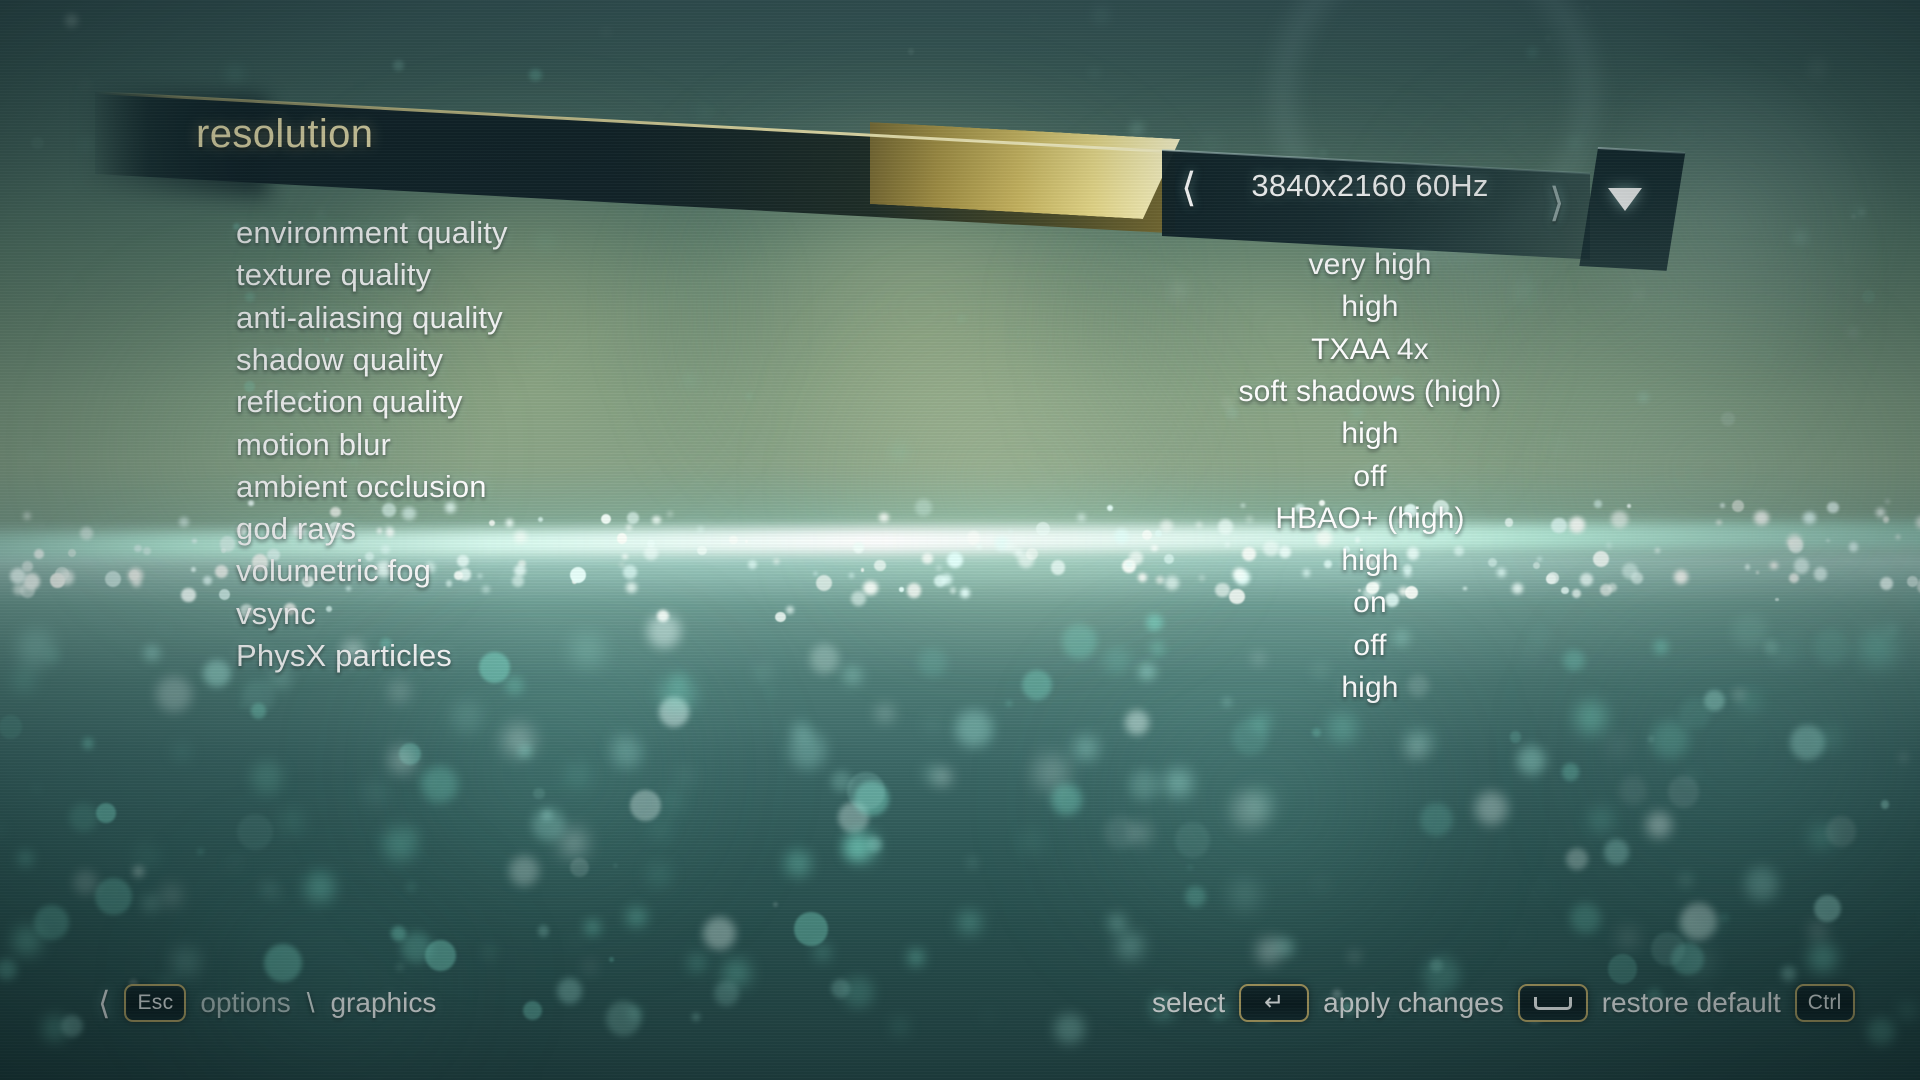  I want to click on chevron-right-icon: ⟩, so click(1557, 203).